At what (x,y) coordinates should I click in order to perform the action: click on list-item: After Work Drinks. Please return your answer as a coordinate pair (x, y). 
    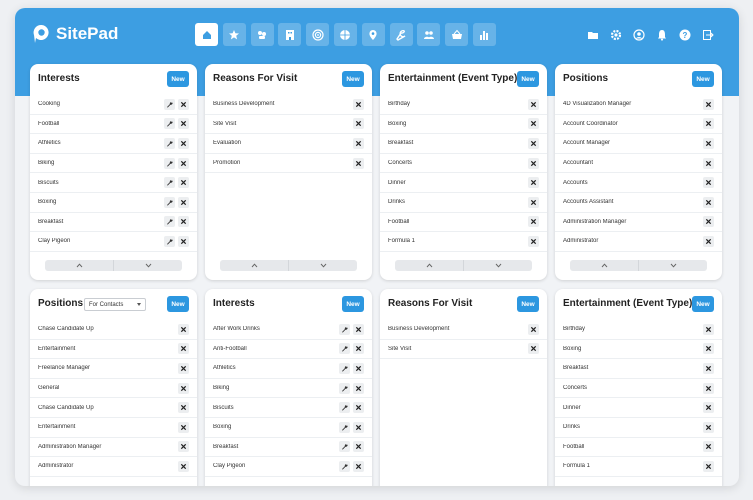
    Looking at the image, I should click on (288, 330).